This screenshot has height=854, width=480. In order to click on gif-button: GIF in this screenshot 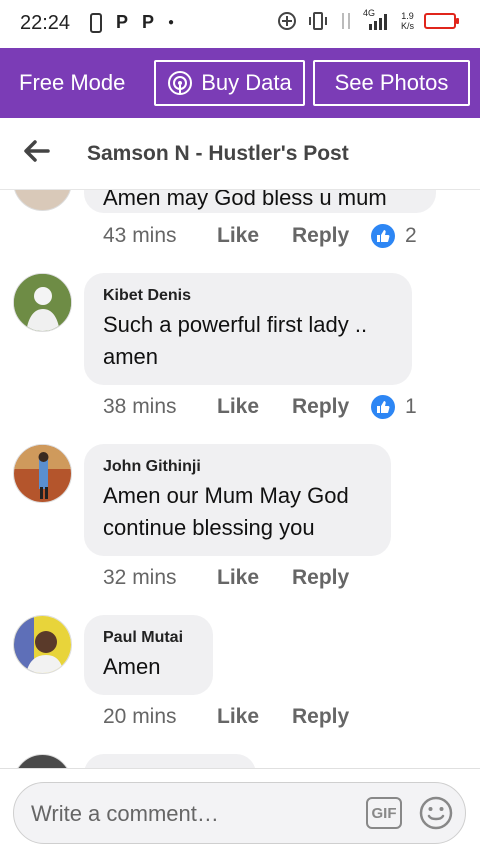, I will do `click(384, 813)`.